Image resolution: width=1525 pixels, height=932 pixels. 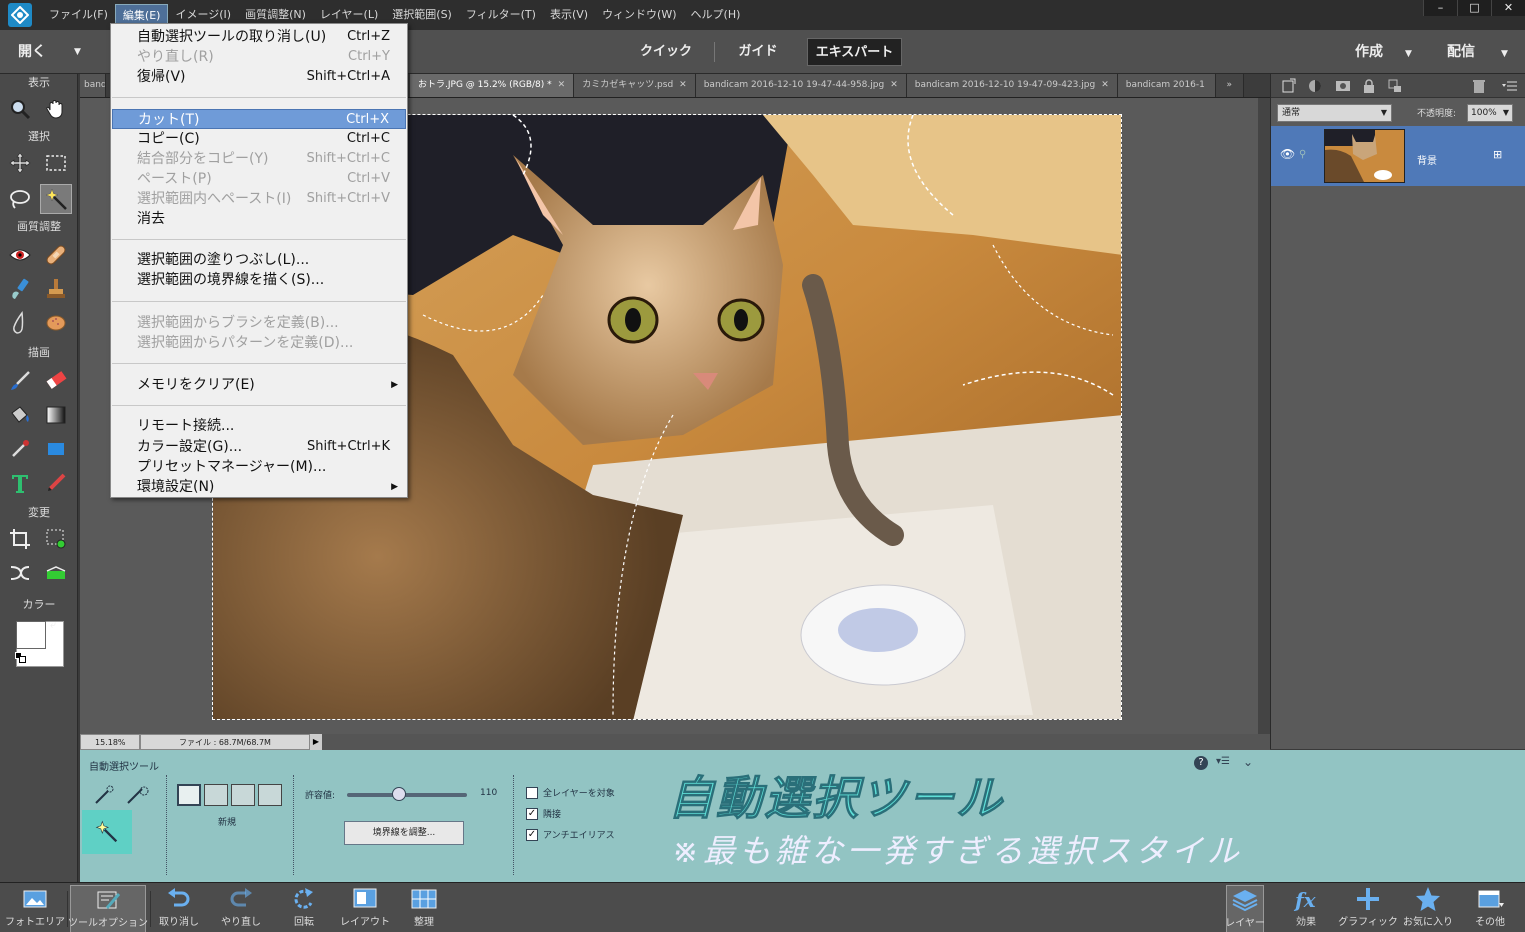 I want to click on lock-icon, so click(x=1369, y=86).